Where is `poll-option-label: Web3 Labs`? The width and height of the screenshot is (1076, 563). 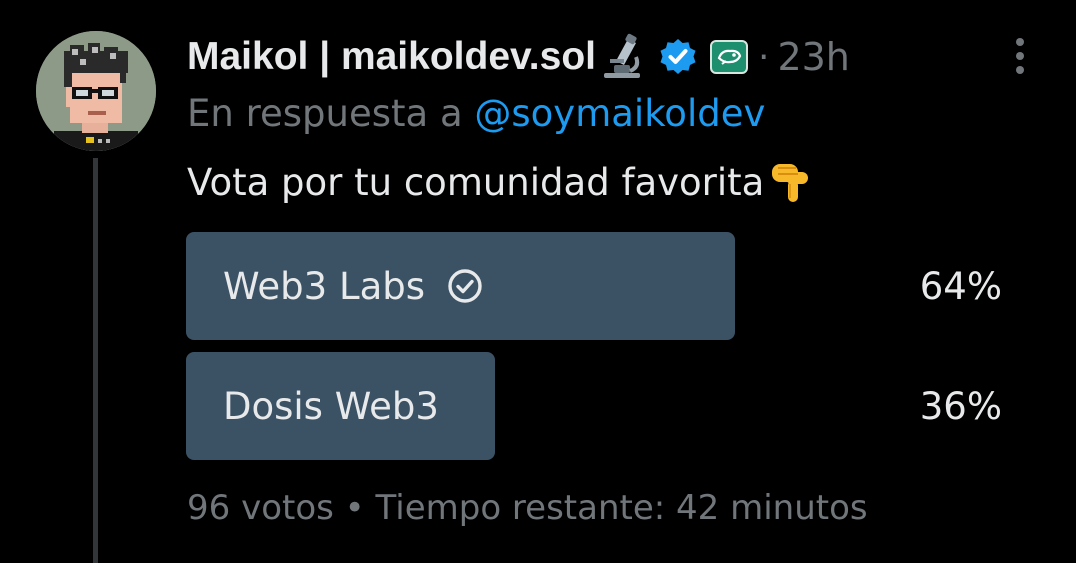
poll-option-label: Web3 Labs is located at coordinates (353, 286).